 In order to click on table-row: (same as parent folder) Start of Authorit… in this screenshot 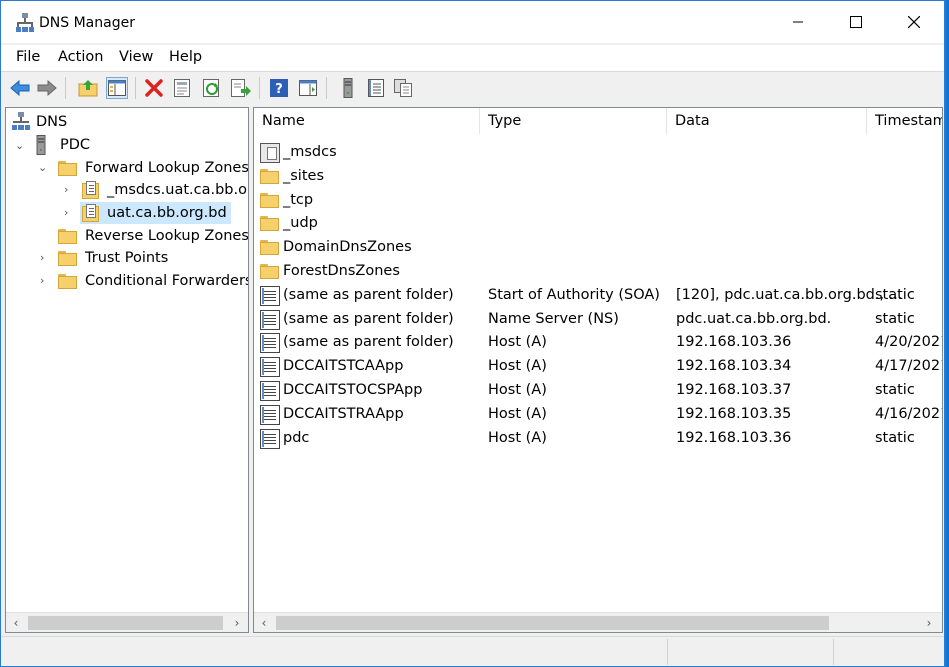, I will do `click(598, 296)`.